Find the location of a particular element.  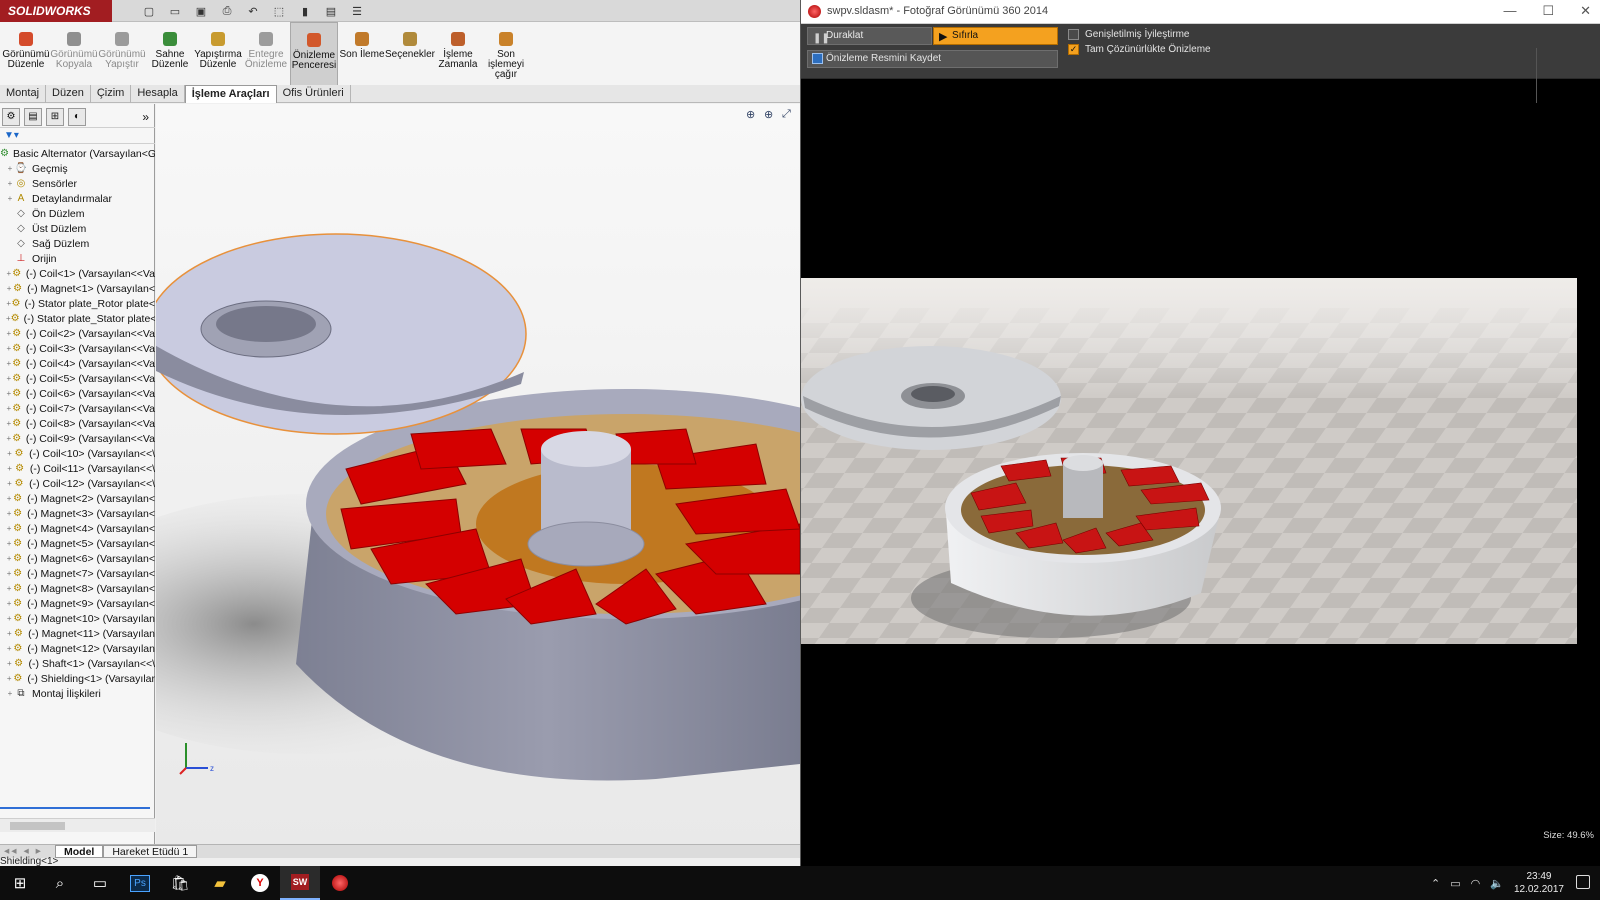

tab-0: Montaj is located at coordinates (23, 94).